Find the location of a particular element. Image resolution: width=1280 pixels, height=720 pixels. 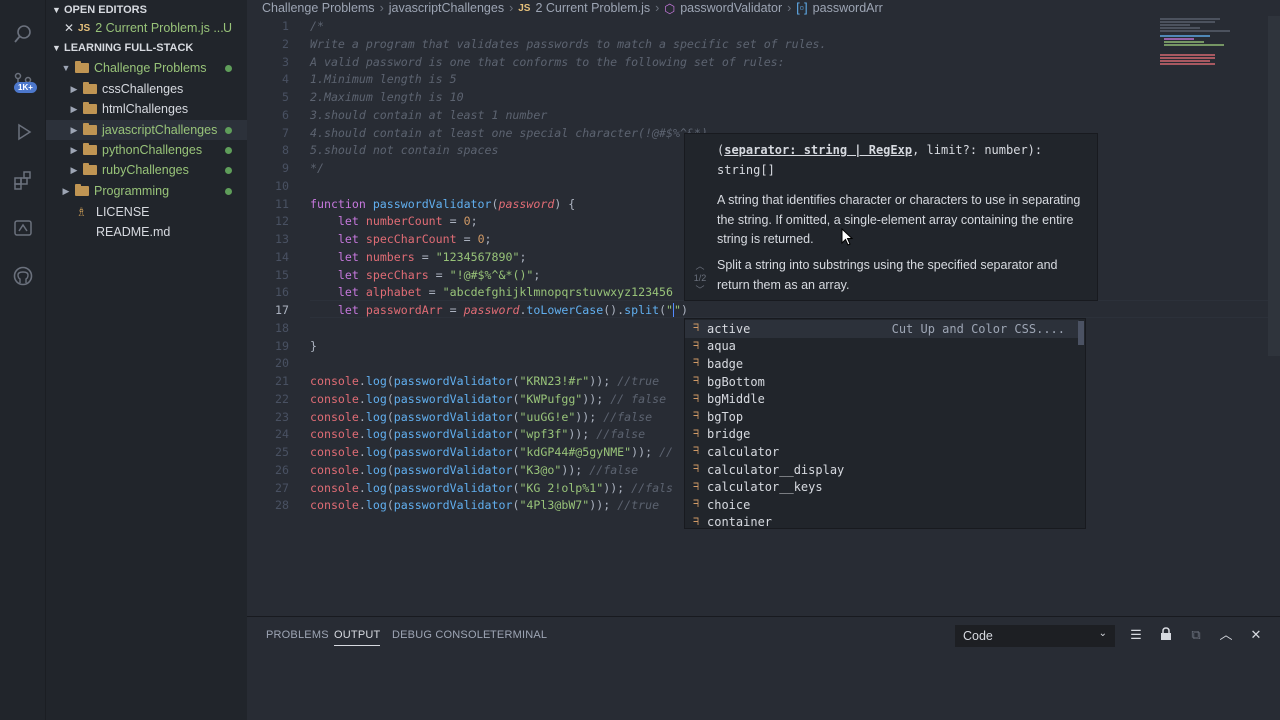

line-number: 10 is located at coordinates (282, 185).